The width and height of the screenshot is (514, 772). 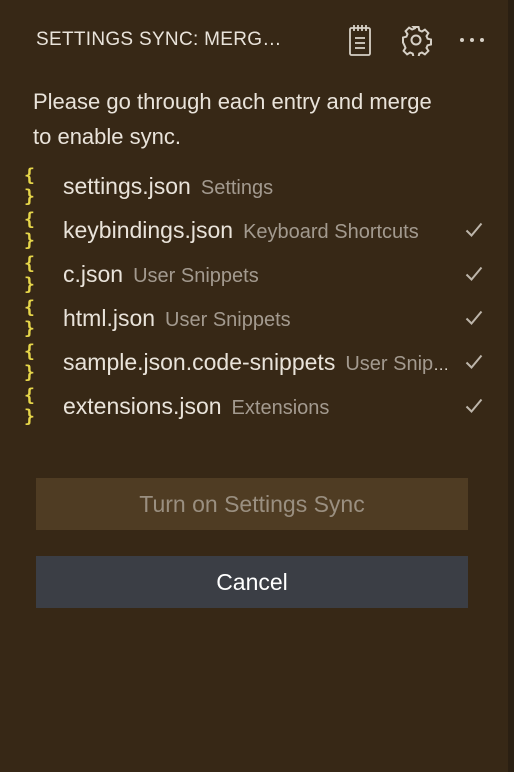 What do you see at coordinates (93, 273) in the screenshot?
I see `entry-filename: c.json` at bounding box center [93, 273].